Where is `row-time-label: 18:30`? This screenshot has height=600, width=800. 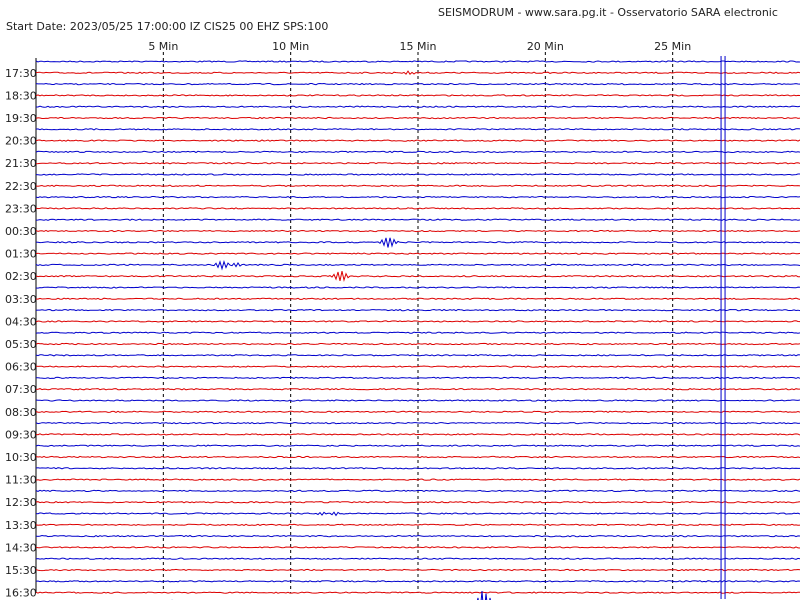 row-time-label: 18:30 is located at coordinates (21, 95).